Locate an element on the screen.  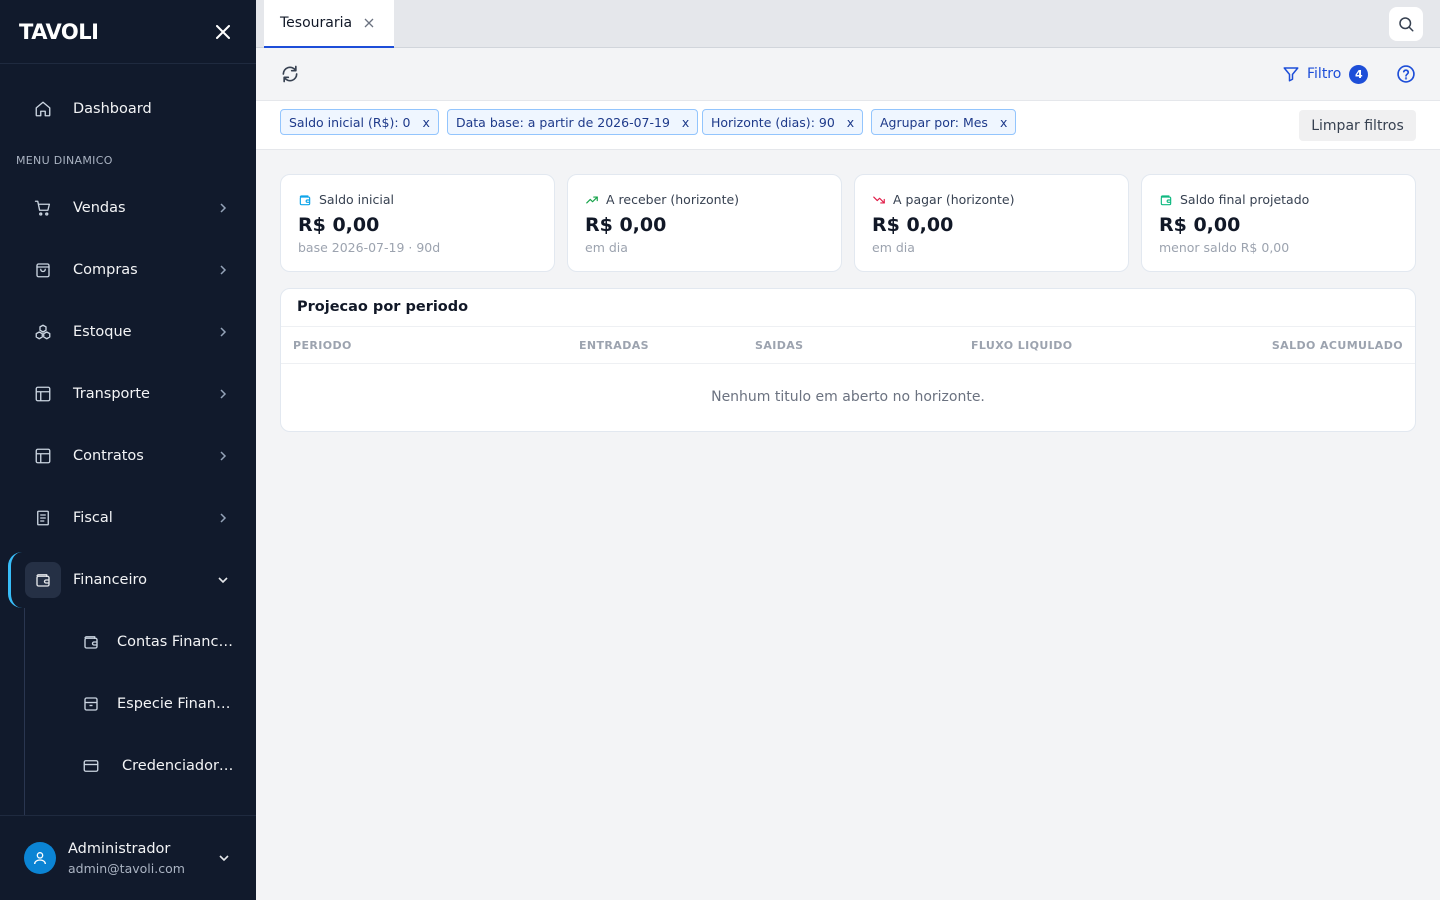
brand-logo: TAVOLI is located at coordinates (59, 31).